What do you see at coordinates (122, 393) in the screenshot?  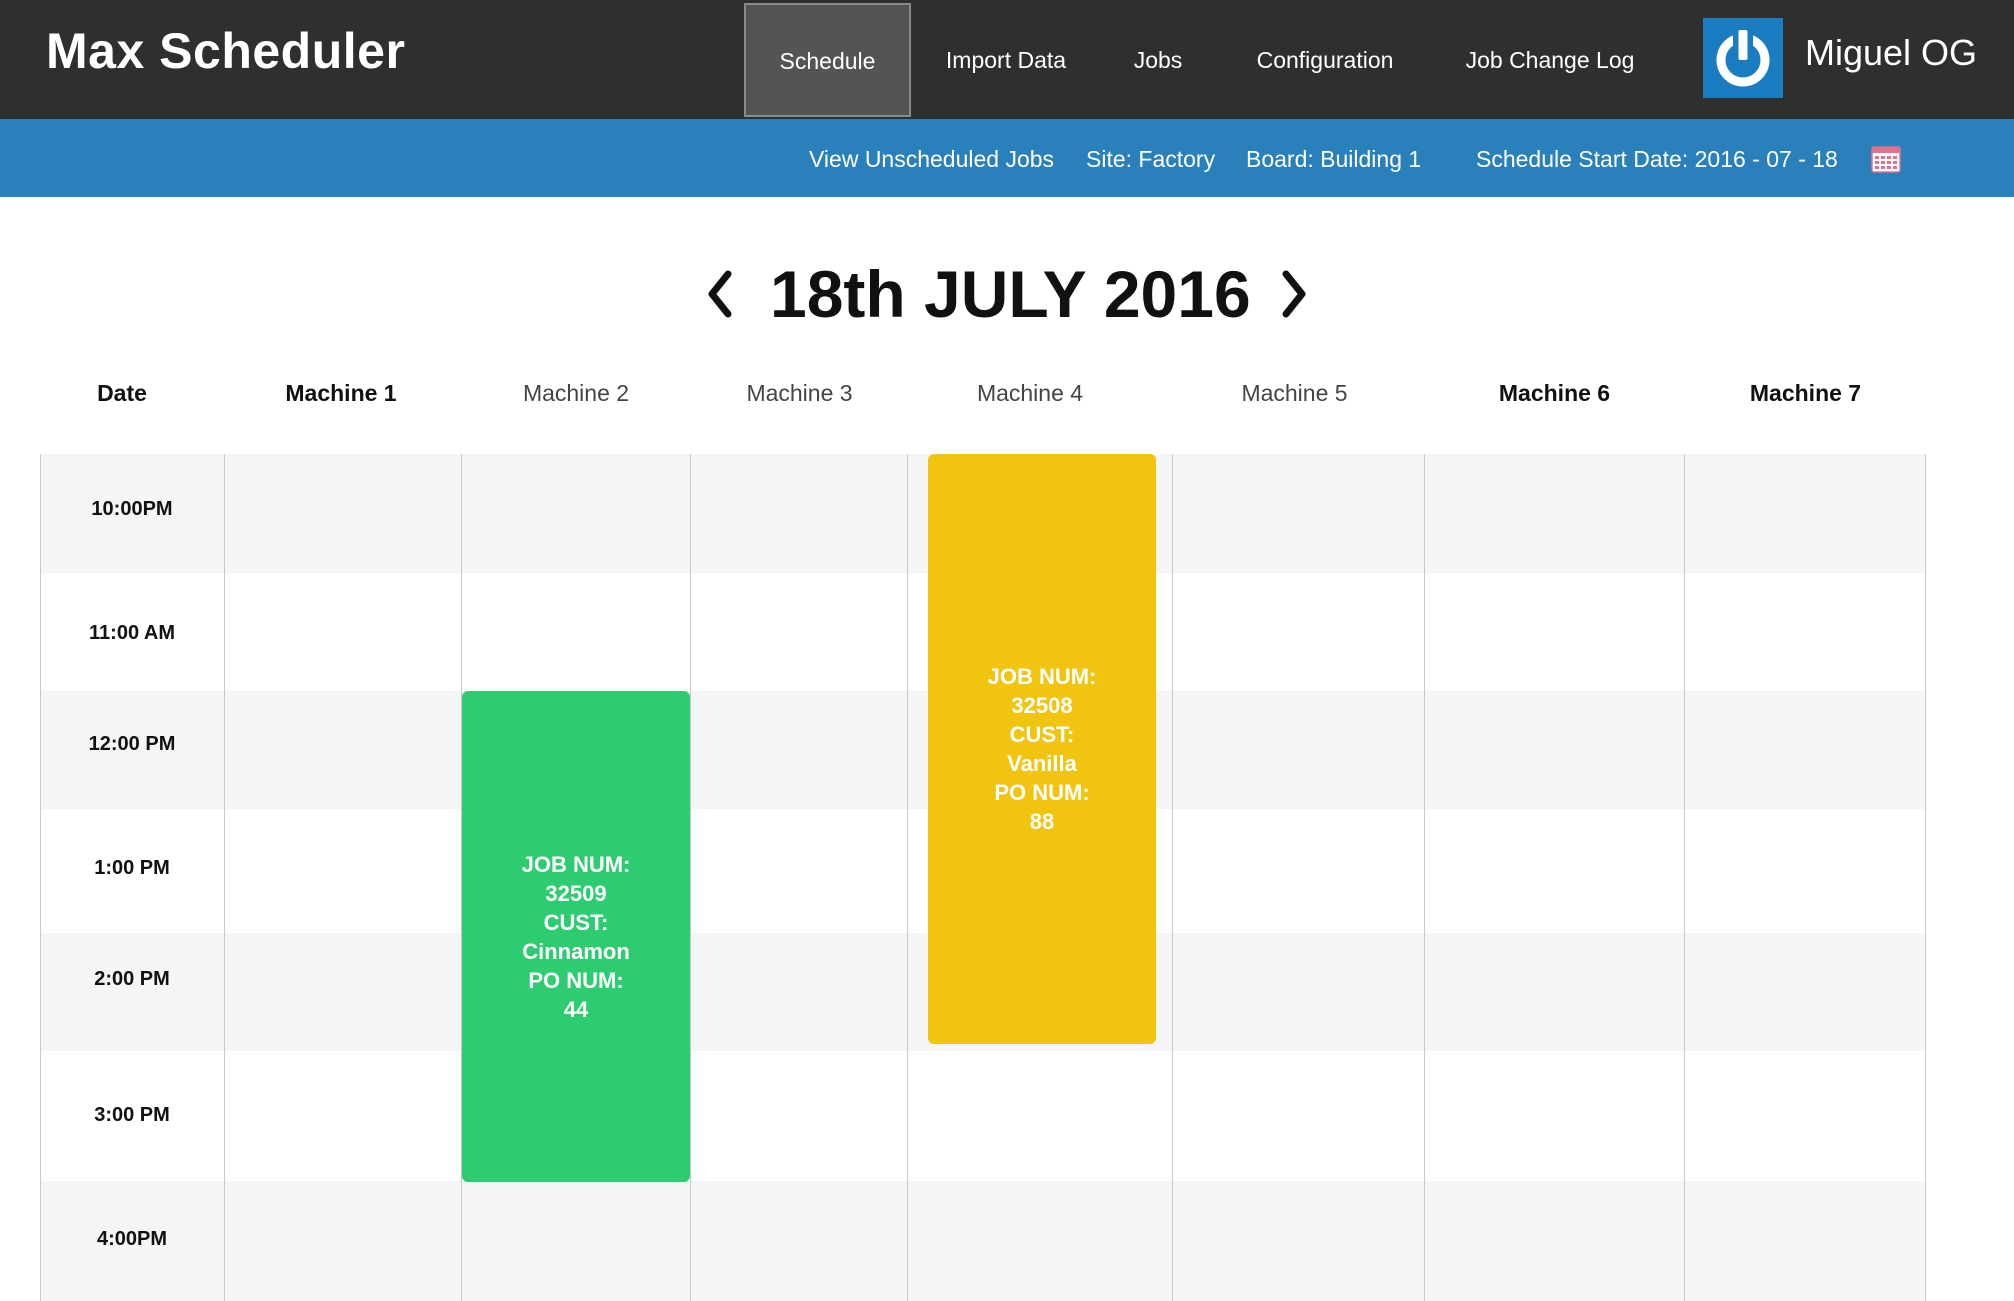 I see `column-header-date: Date` at bounding box center [122, 393].